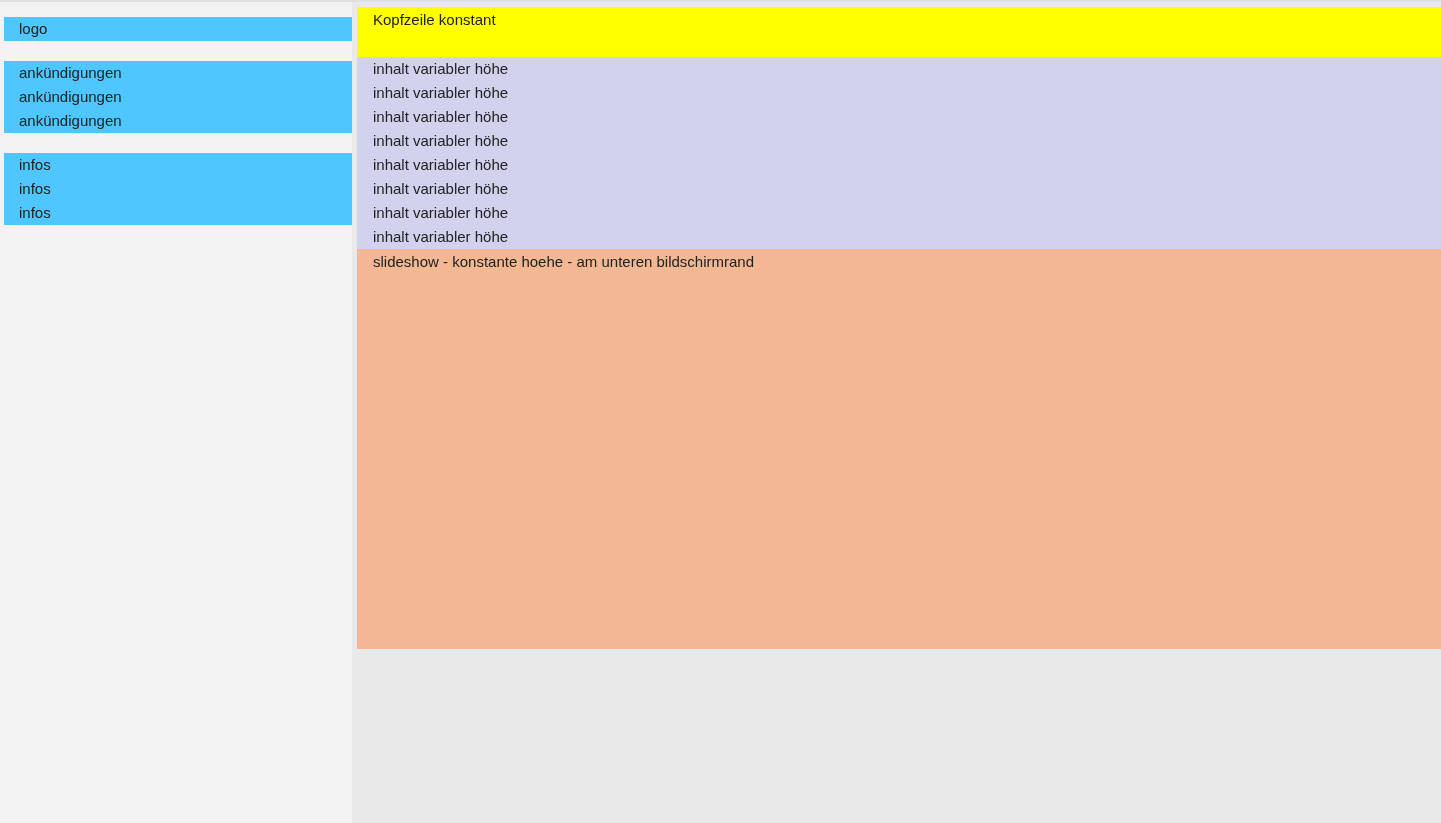 The width and height of the screenshot is (1441, 823). What do you see at coordinates (34, 29) in the screenshot?
I see `logo-label: logo` at bounding box center [34, 29].